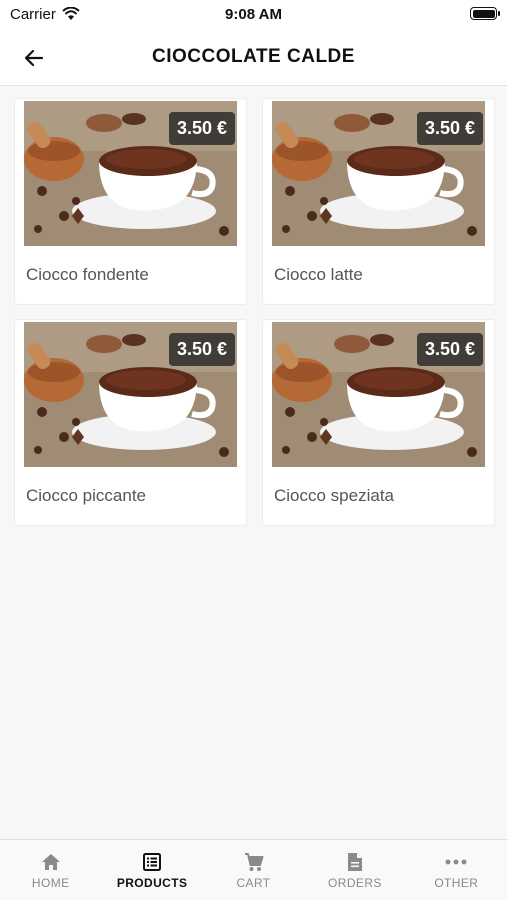  I want to click on tab-label: PRODUCTS, so click(152, 883).